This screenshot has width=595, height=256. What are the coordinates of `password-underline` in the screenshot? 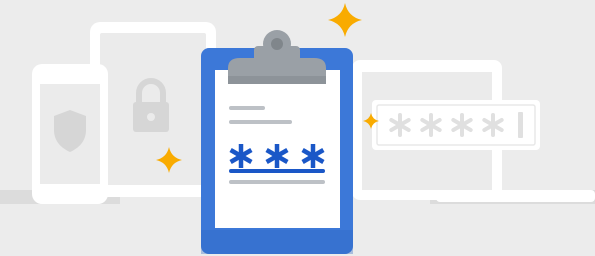 It's located at (277, 171).